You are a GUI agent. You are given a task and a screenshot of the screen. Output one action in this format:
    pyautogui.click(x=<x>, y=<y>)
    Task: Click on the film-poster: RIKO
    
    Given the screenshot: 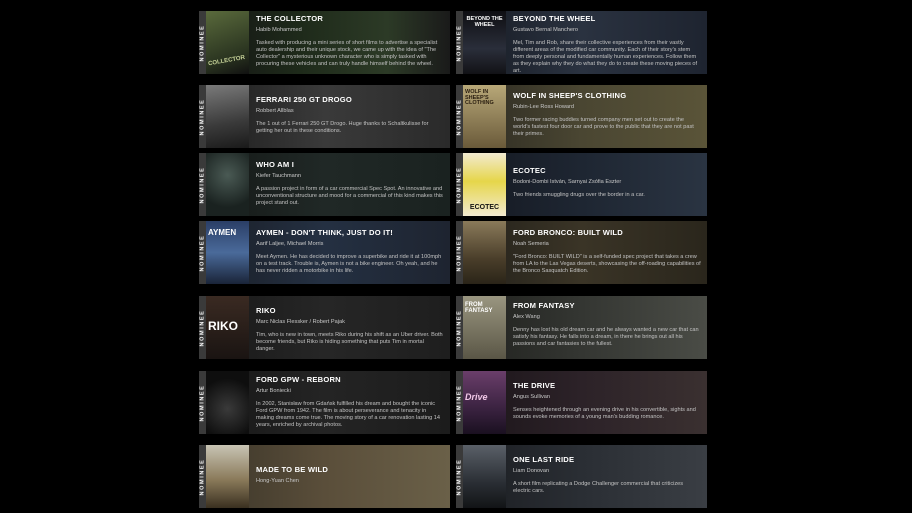 What is the action you would take?
    pyautogui.click(x=227, y=327)
    